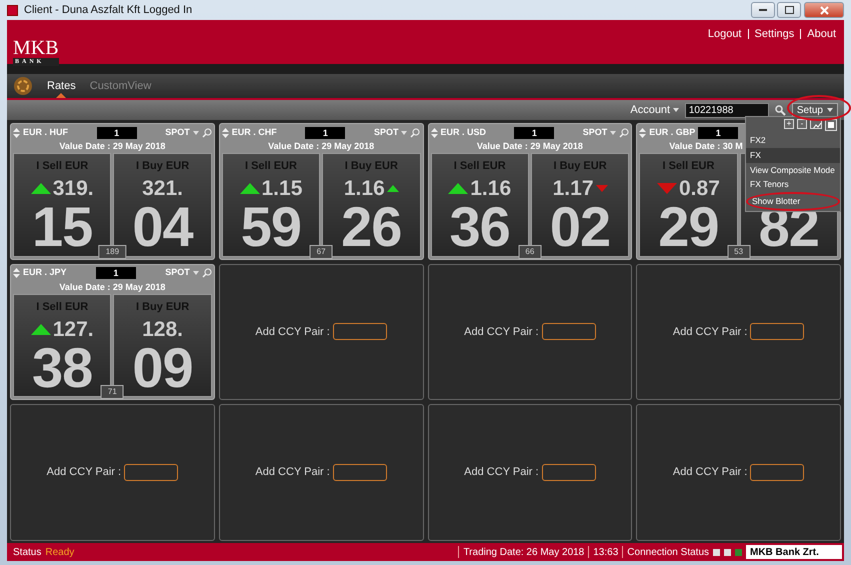 The height and width of the screenshot is (565, 851). What do you see at coordinates (162, 188) in the screenshot?
I see `price-prefix: 321.` at bounding box center [162, 188].